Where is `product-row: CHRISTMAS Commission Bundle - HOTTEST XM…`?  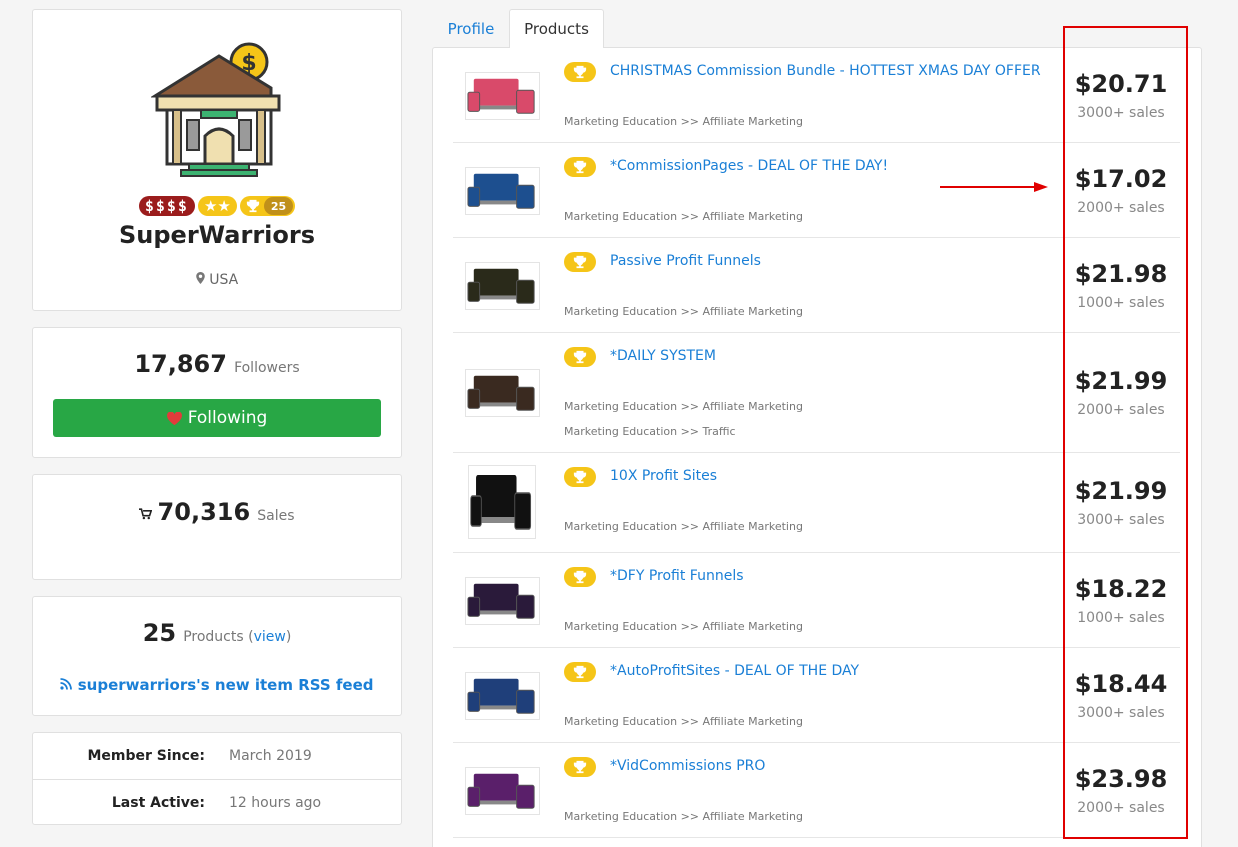 product-row: CHRISTMAS Commission Bundle - HOTTEST XM… is located at coordinates (816, 95).